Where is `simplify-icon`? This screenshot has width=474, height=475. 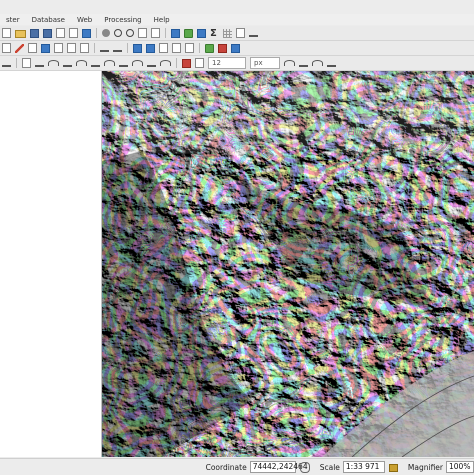 simplify-icon is located at coordinates (26, 63).